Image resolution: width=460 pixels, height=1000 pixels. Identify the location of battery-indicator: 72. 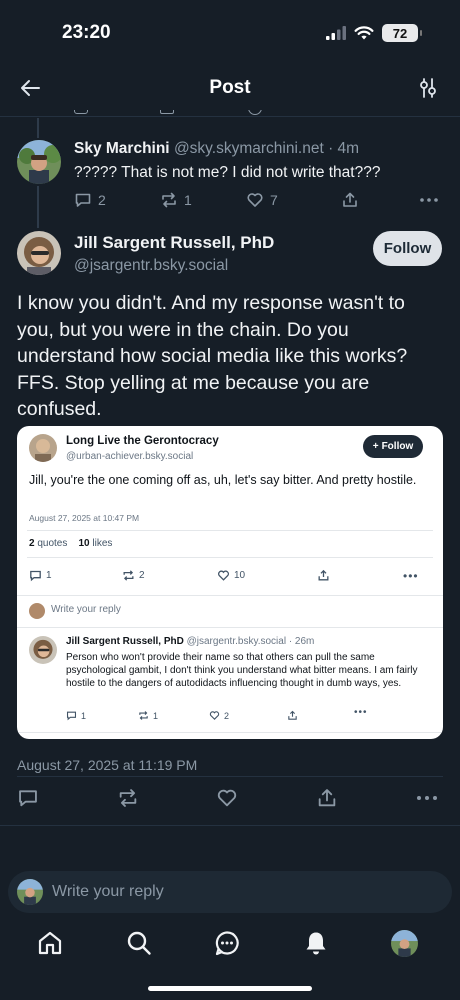
(402, 33).